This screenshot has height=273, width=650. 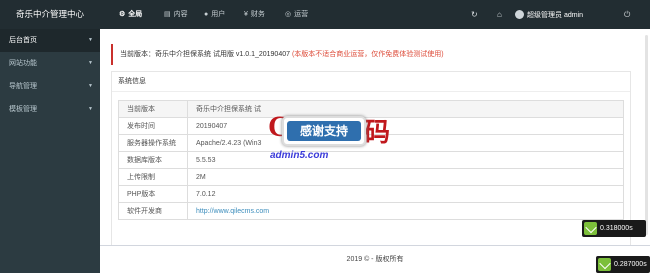 I want to click on gear-icon: ⚙, so click(x=122, y=14).